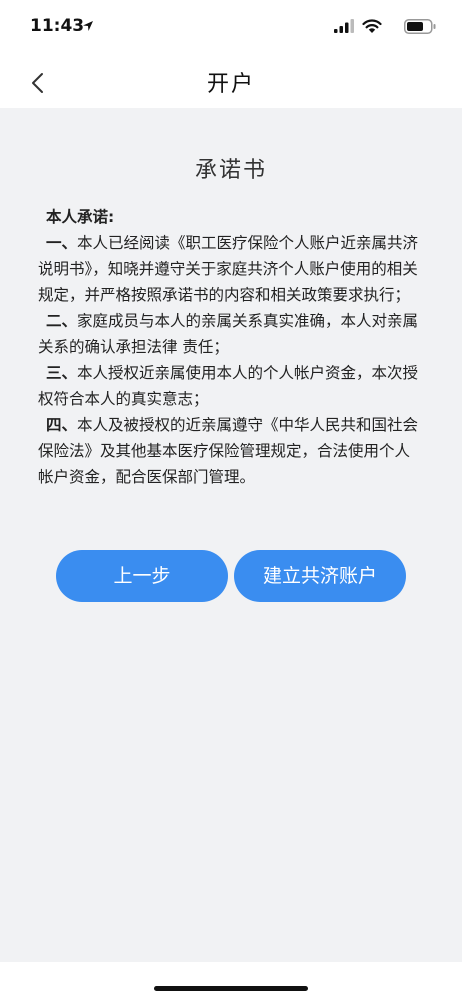 This screenshot has width=462, height=1000. Describe the element at coordinates (80, 217) in the screenshot. I see `document-heading: 本人承诺:` at that location.